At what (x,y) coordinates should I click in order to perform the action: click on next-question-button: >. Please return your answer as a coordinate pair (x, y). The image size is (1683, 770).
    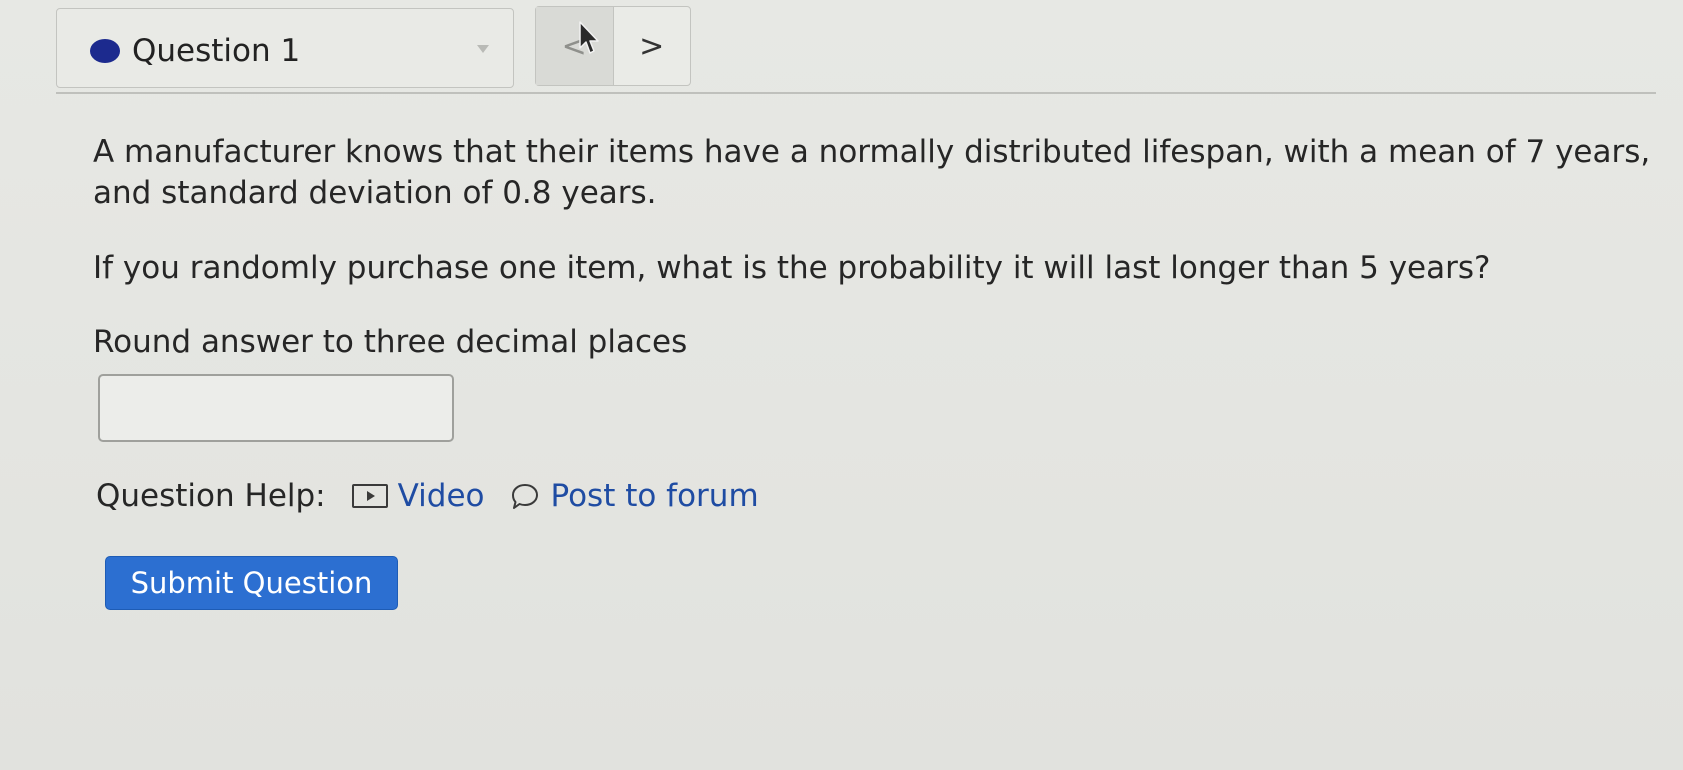
    Looking at the image, I should click on (652, 46).